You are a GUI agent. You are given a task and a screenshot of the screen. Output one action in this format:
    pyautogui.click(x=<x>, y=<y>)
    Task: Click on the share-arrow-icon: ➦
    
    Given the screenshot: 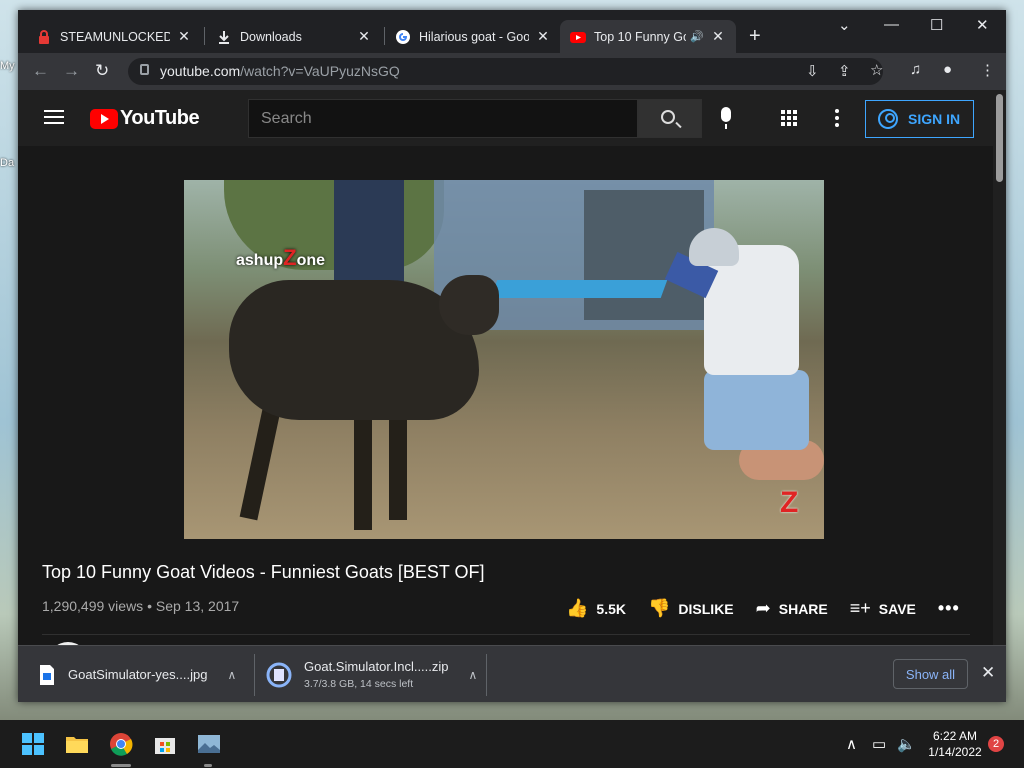 What is the action you would take?
    pyautogui.click(x=763, y=608)
    